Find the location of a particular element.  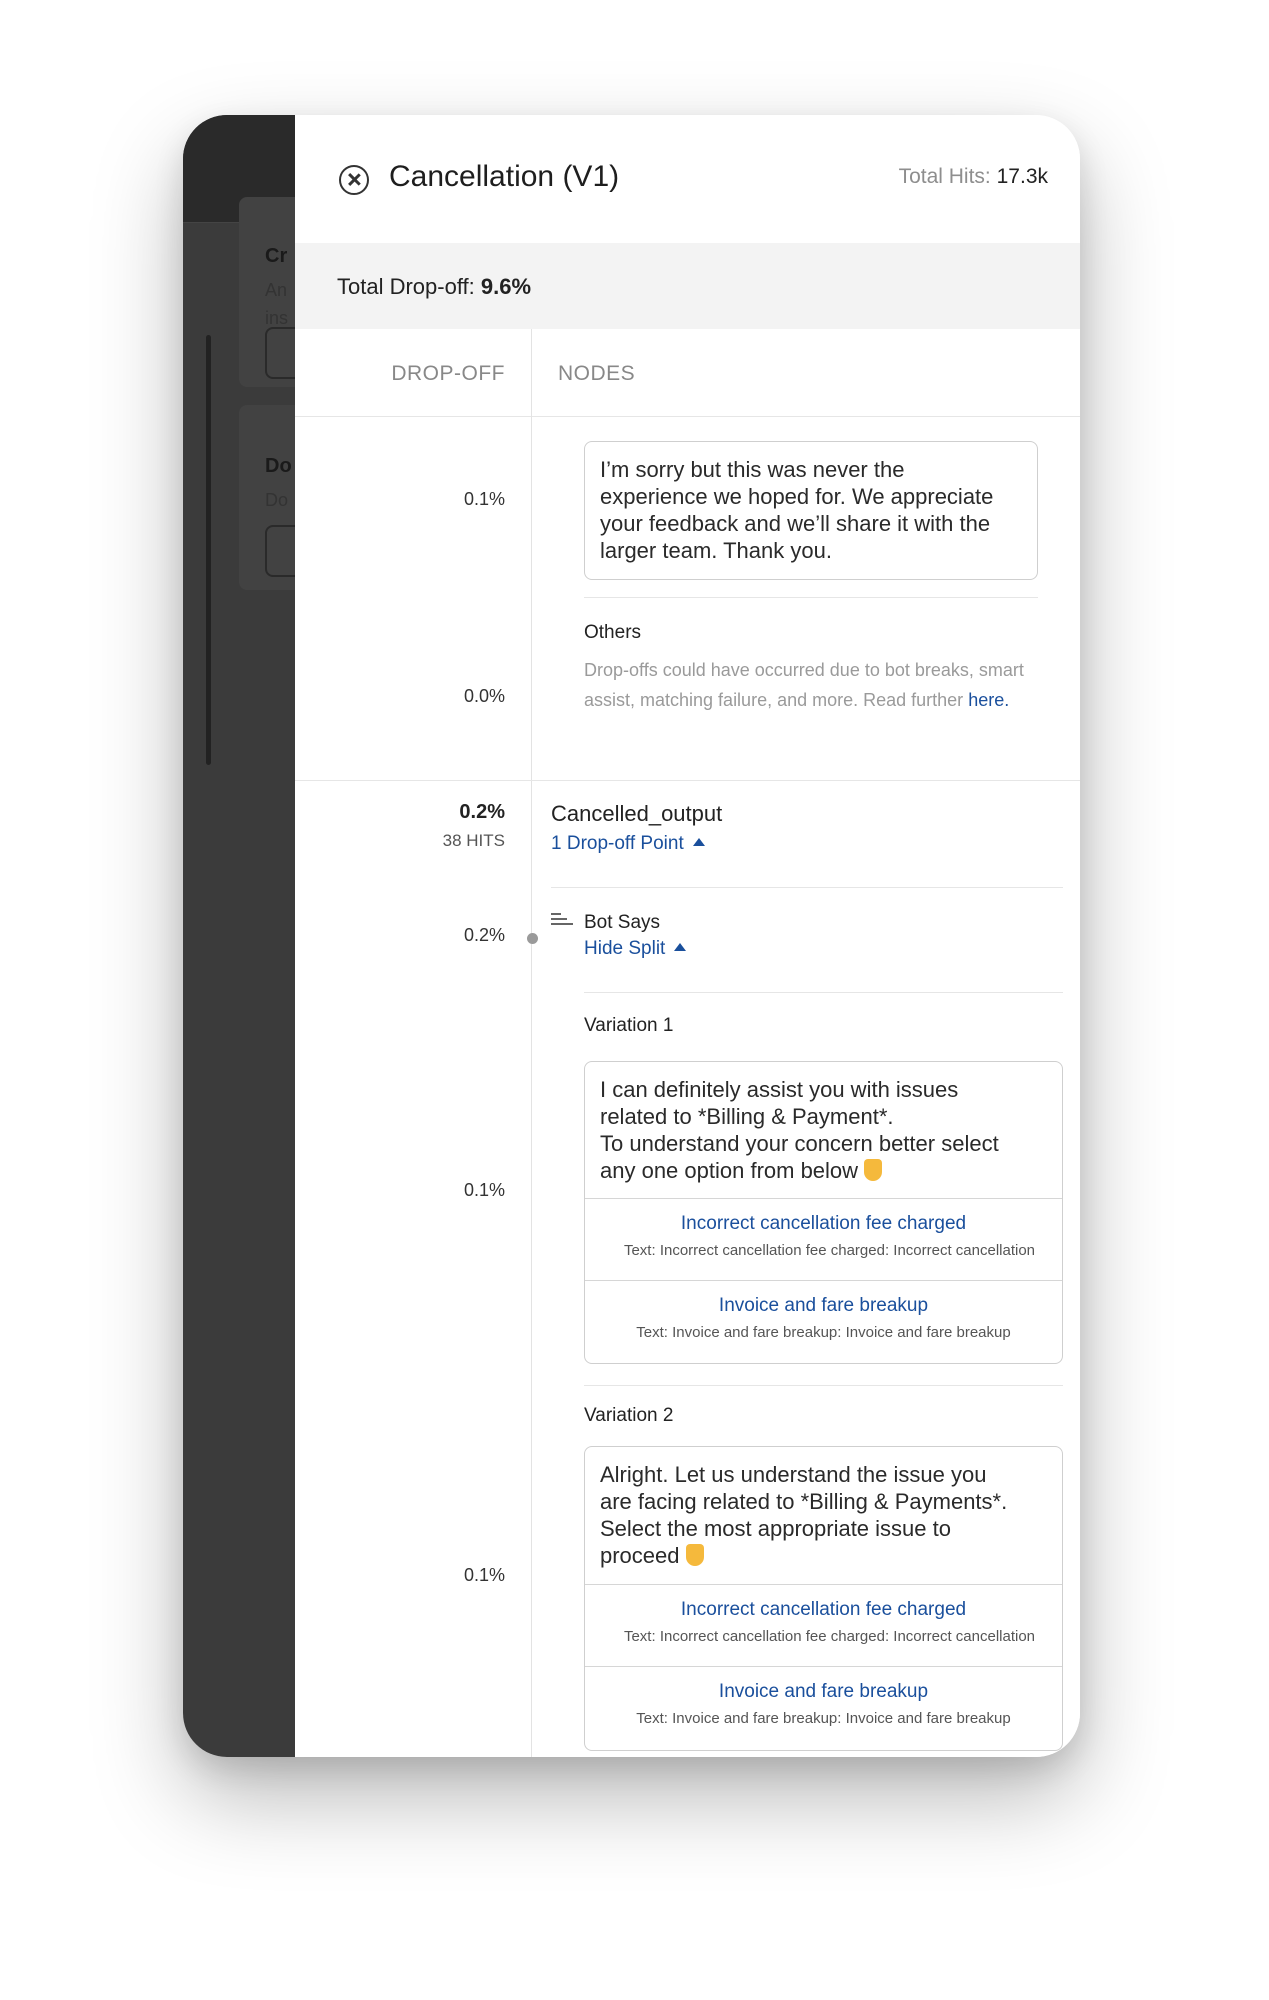

column-header-dropoff: DROP-OFF is located at coordinates (448, 373).